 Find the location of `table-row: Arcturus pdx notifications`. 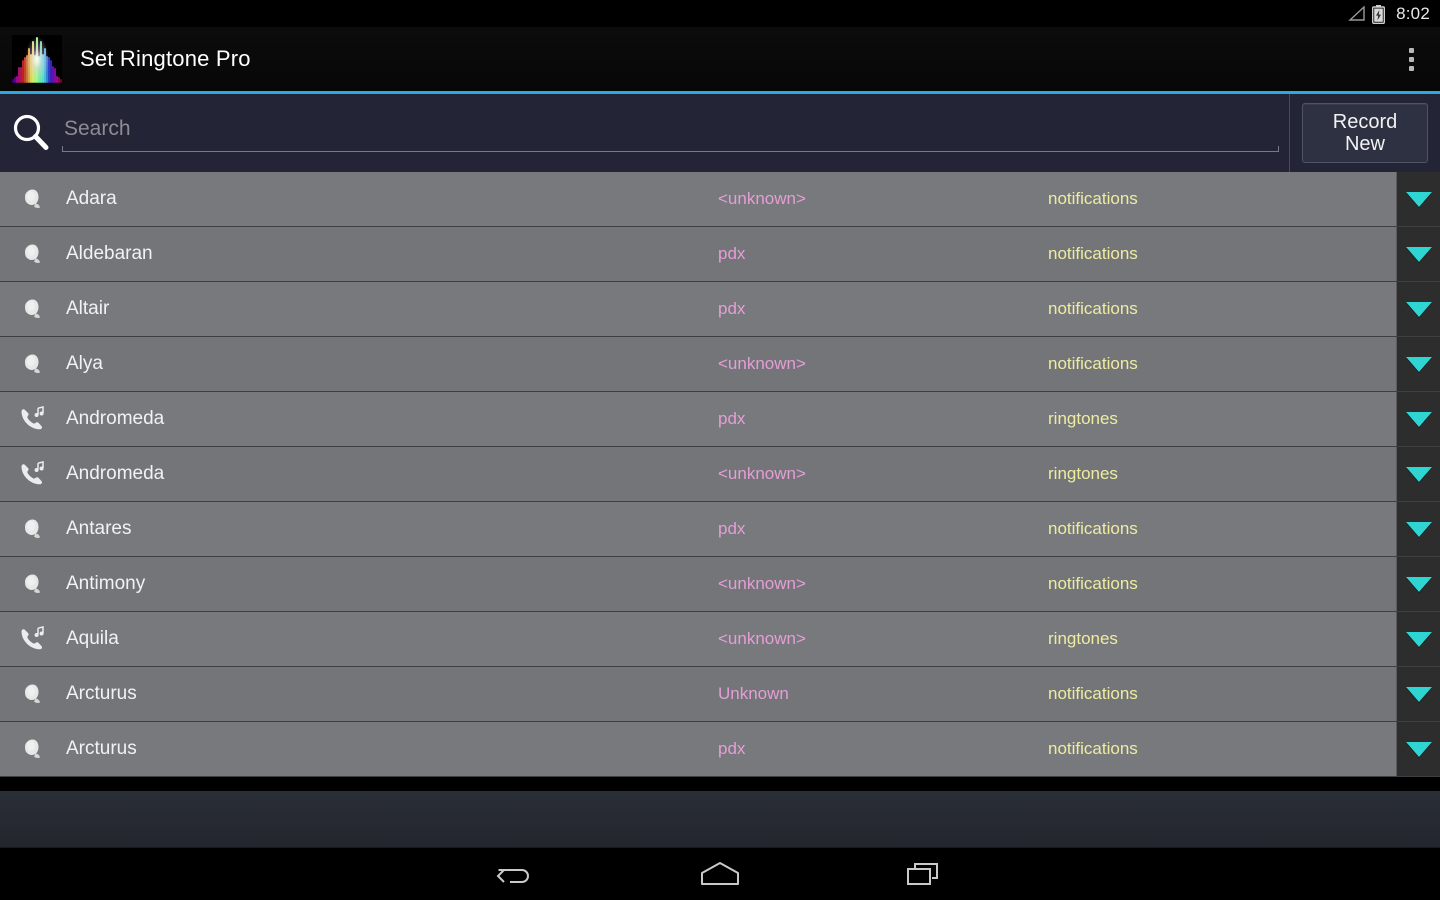

table-row: Arcturus pdx notifications is located at coordinates (720, 749).